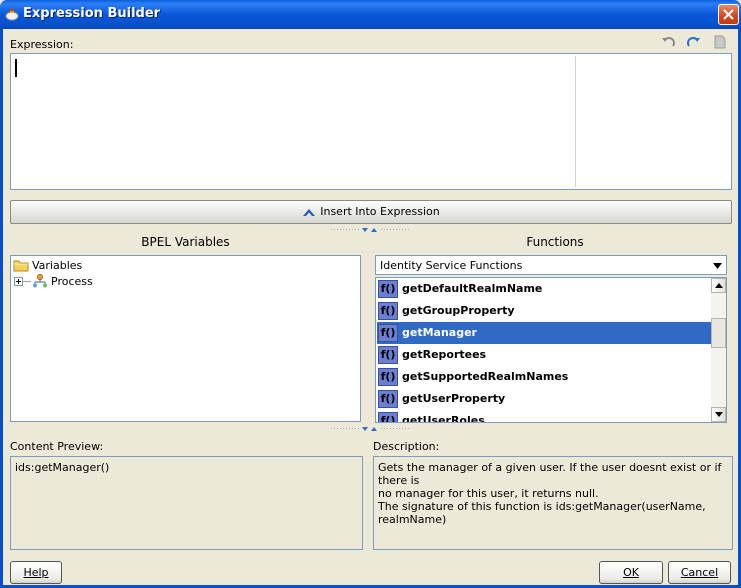 This screenshot has width=741, height=588. What do you see at coordinates (717, 266) in the screenshot?
I see `chevron-down-icon` at bounding box center [717, 266].